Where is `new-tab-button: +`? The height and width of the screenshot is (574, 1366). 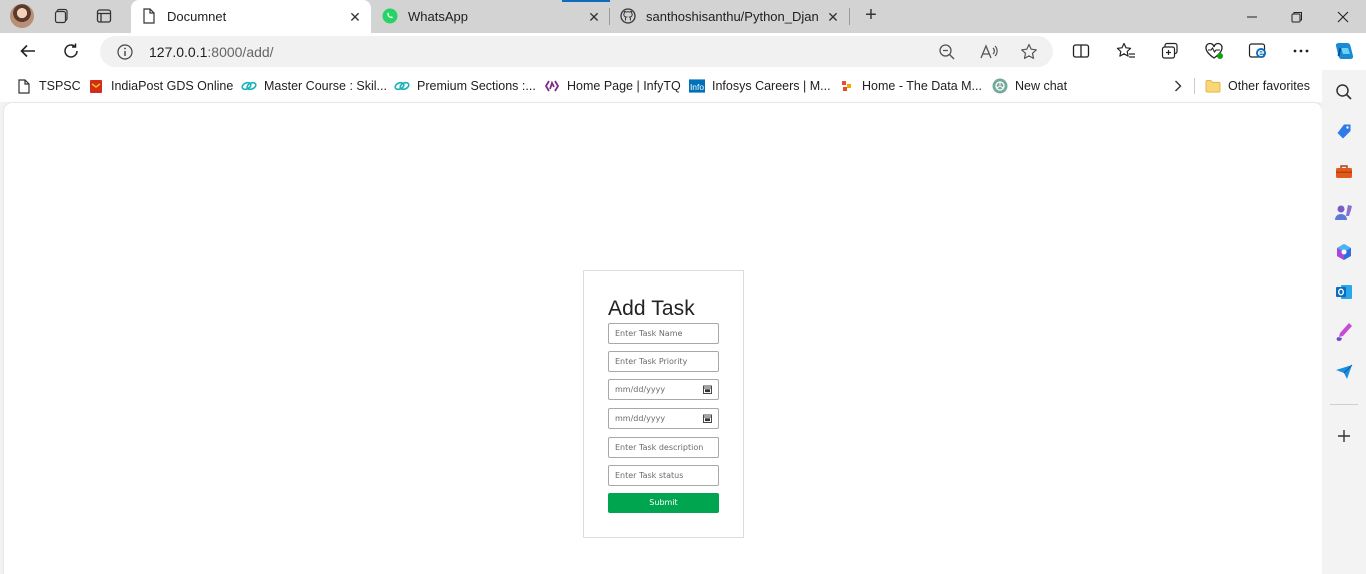
new-tab-button: + is located at coordinates (871, 16).